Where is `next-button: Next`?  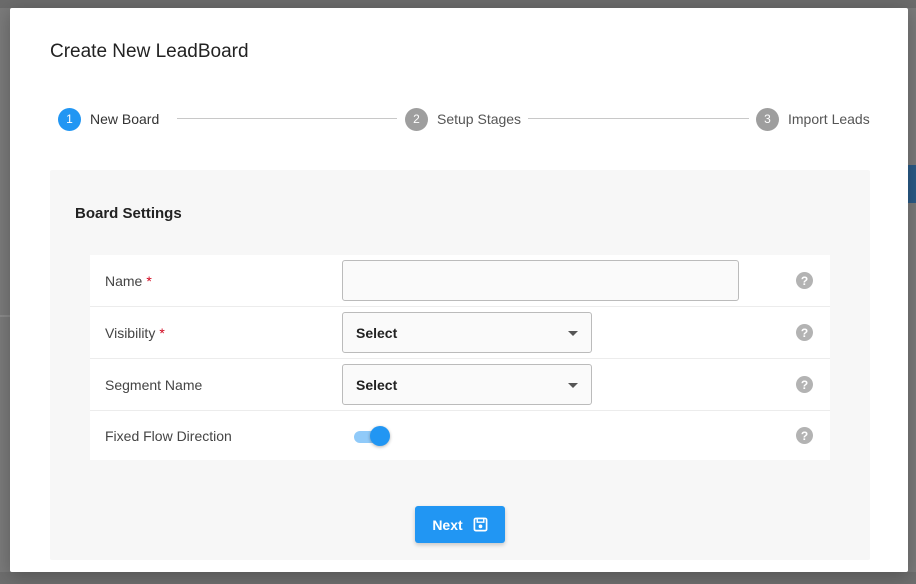
next-button: Next is located at coordinates (460, 524).